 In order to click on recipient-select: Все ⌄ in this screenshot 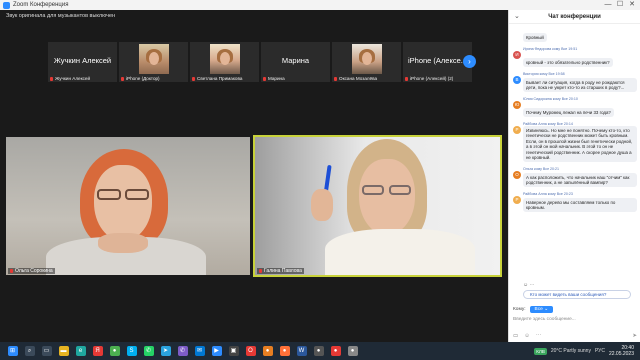, I will do `click(541, 309)`.